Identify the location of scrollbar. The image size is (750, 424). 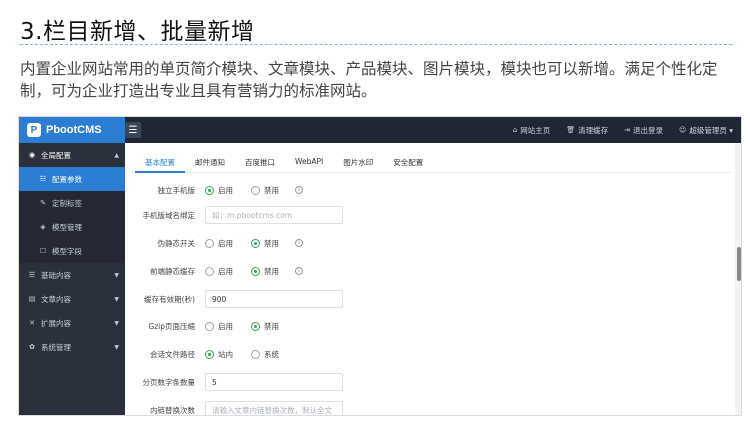
(738, 279).